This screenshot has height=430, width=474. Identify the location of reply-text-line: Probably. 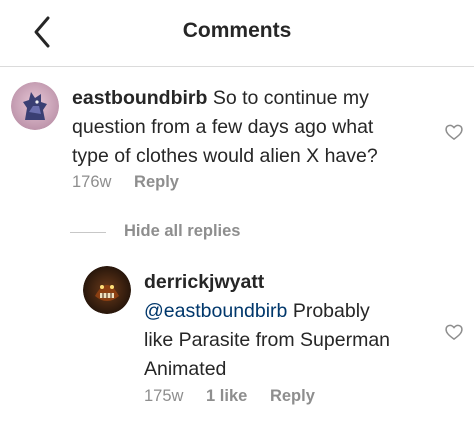
(331, 311).